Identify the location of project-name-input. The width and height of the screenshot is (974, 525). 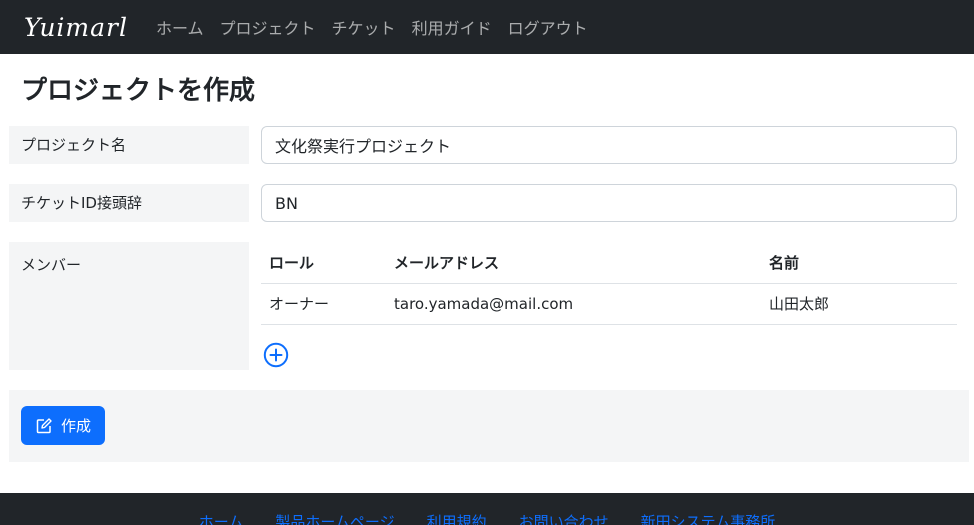
(609, 145).